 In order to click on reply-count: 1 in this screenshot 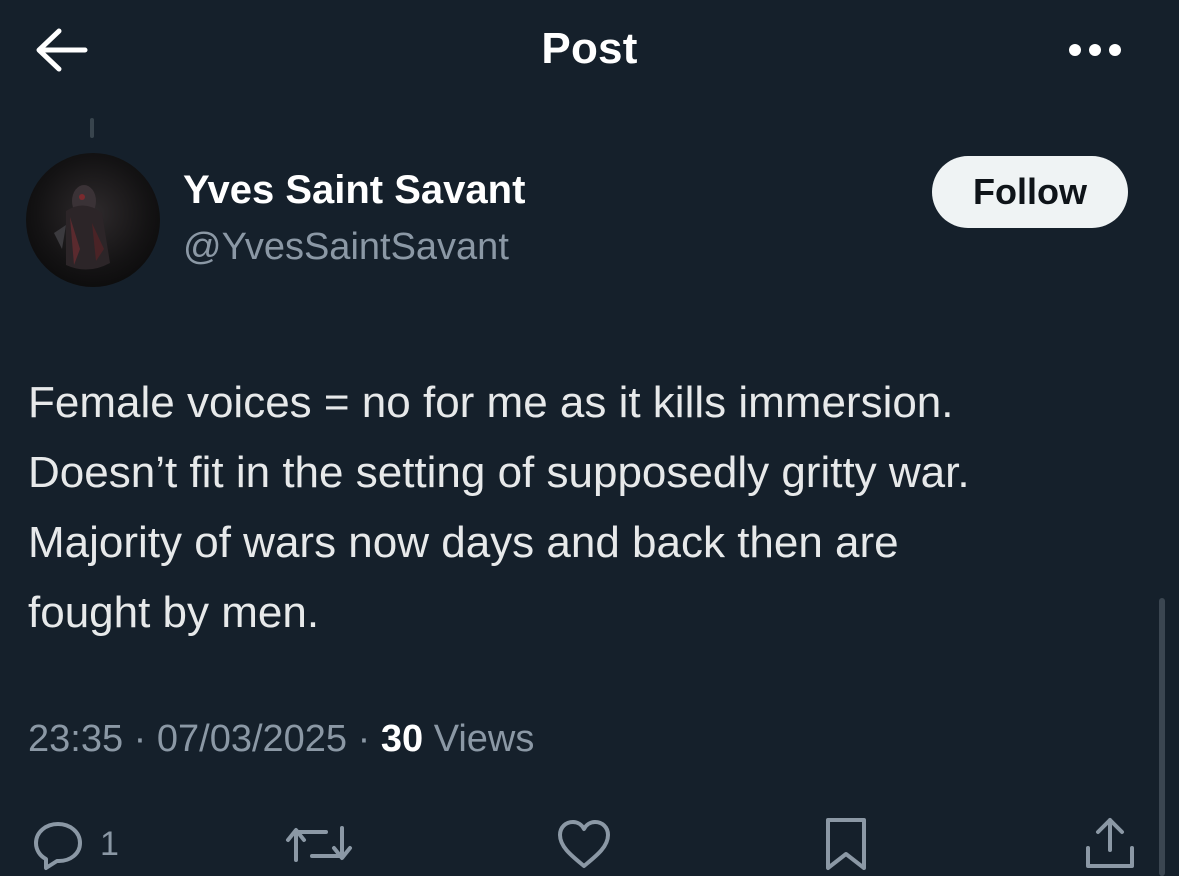, I will do `click(109, 843)`.